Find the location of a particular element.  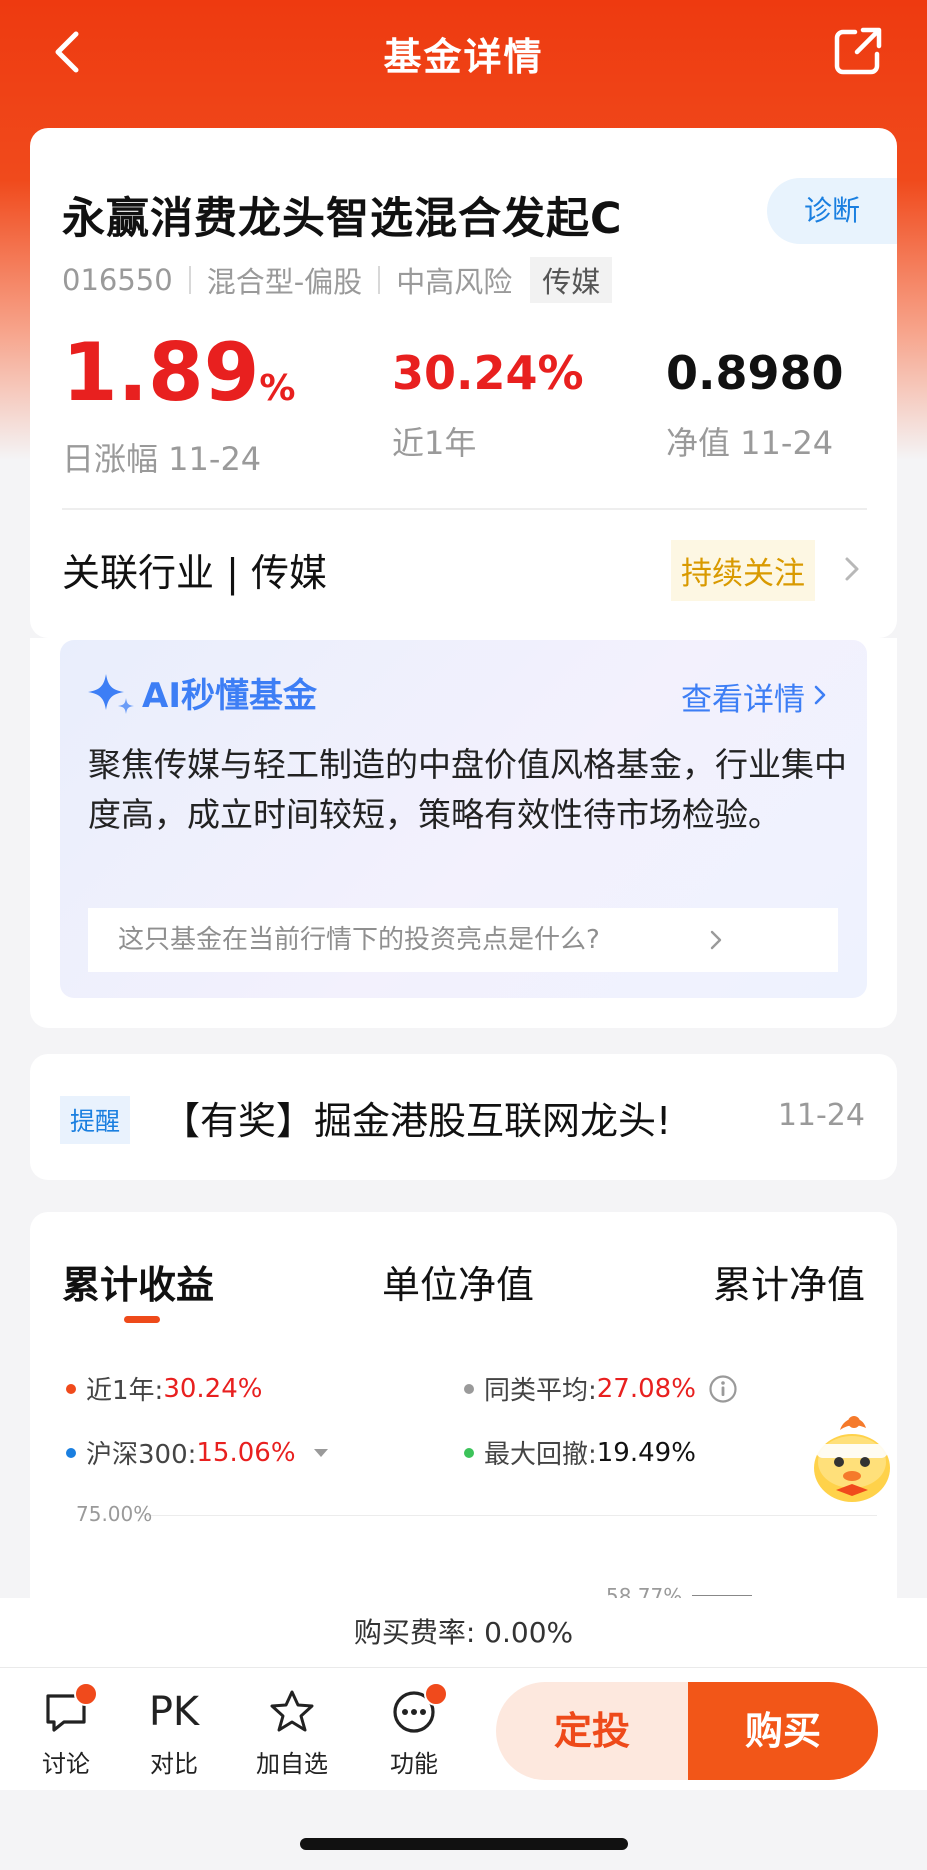

ai-title: AI秒懂基金 is located at coordinates (229, 696).